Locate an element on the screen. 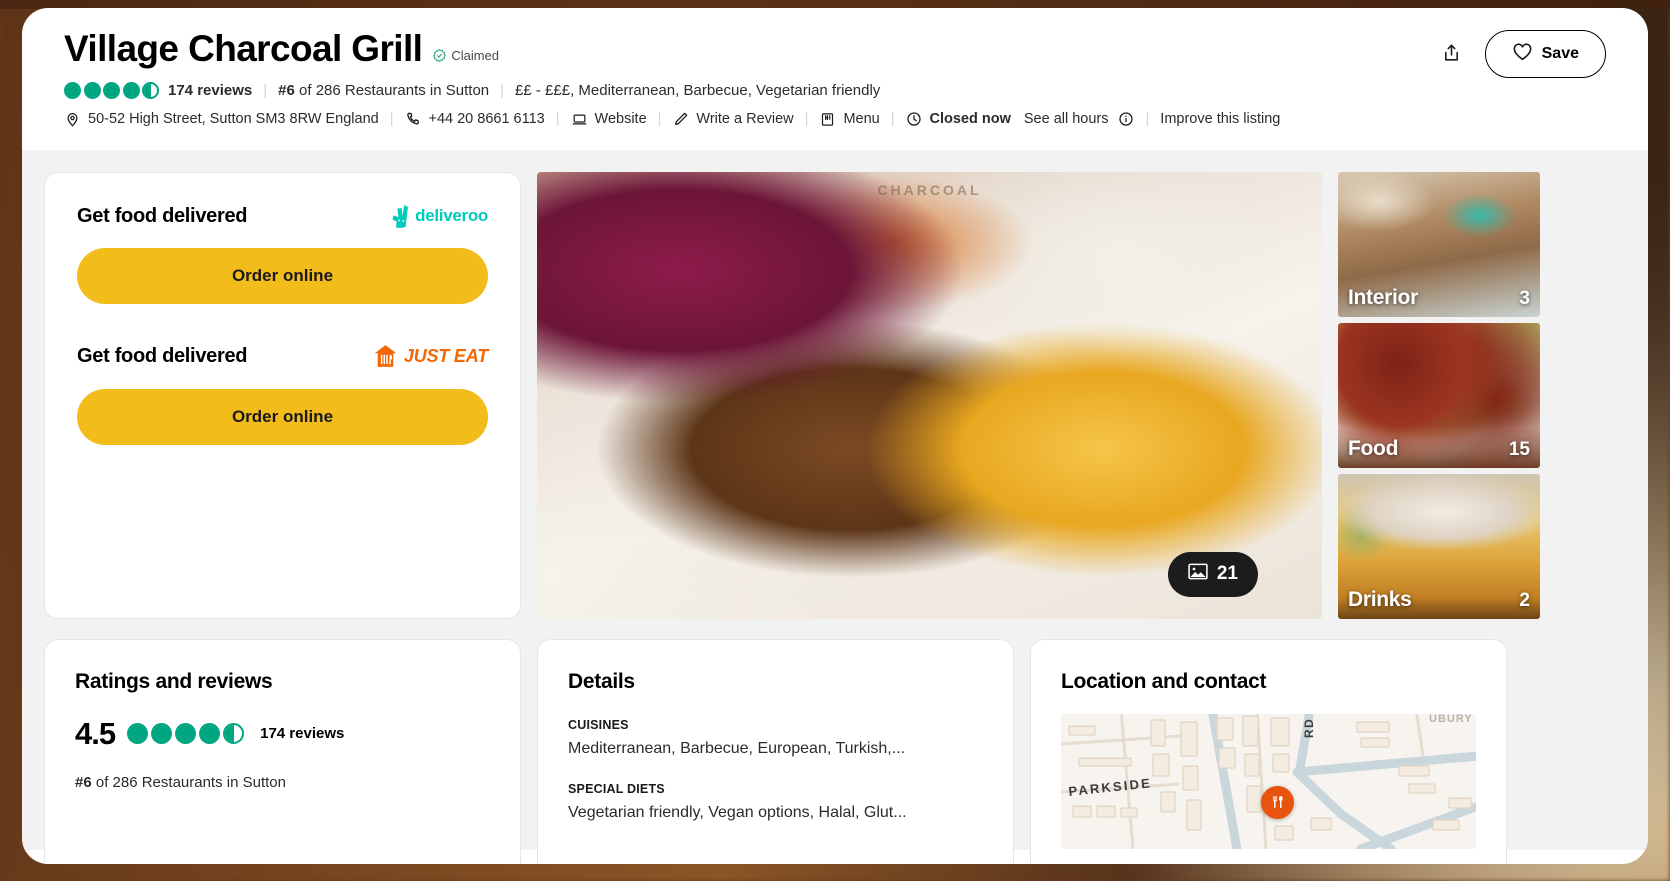 This screenshot has height=881, width=1670. clock-icon is located at coordinates (914, 119).